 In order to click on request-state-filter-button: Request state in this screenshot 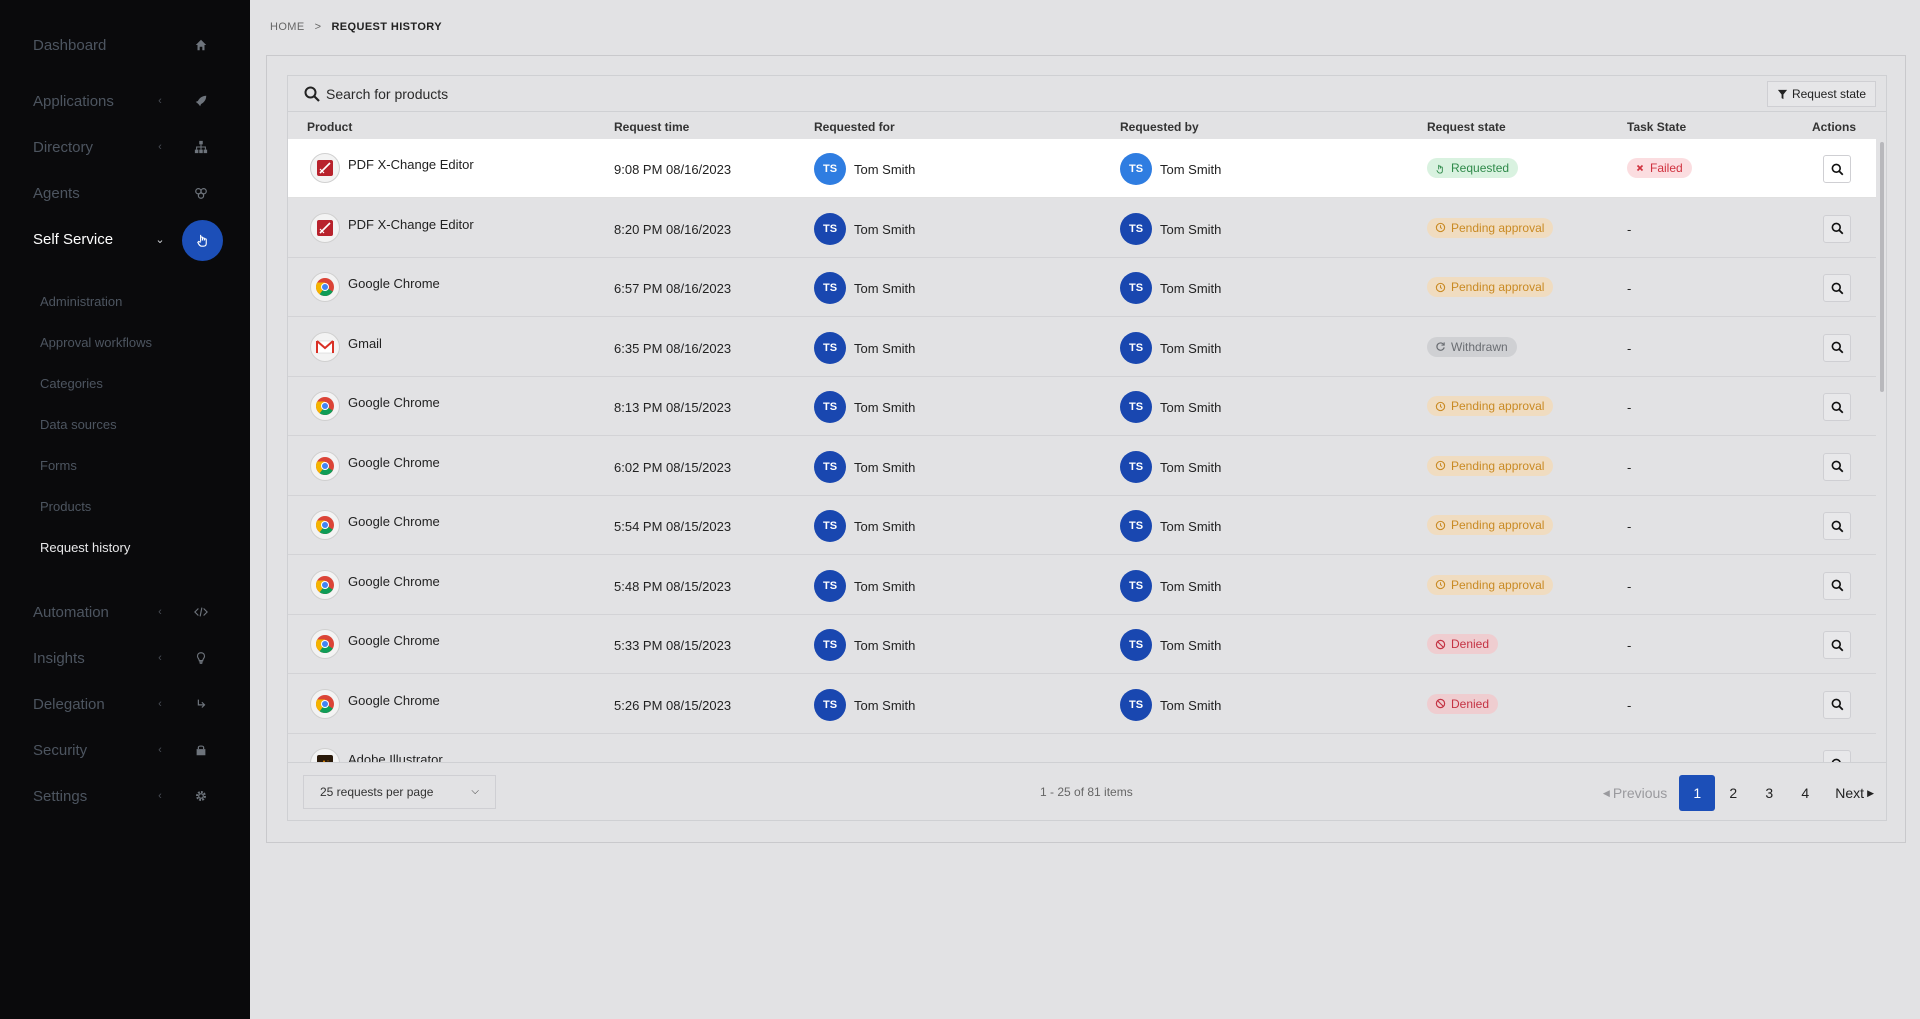, I will do `click(1821, 94)`.